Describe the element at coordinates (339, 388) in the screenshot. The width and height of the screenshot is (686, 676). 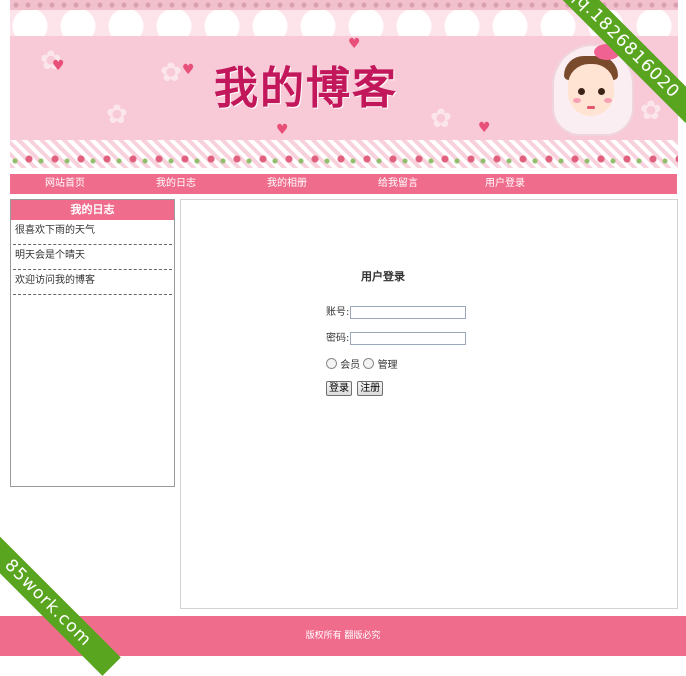
I see `login-button: 登录` at that location.